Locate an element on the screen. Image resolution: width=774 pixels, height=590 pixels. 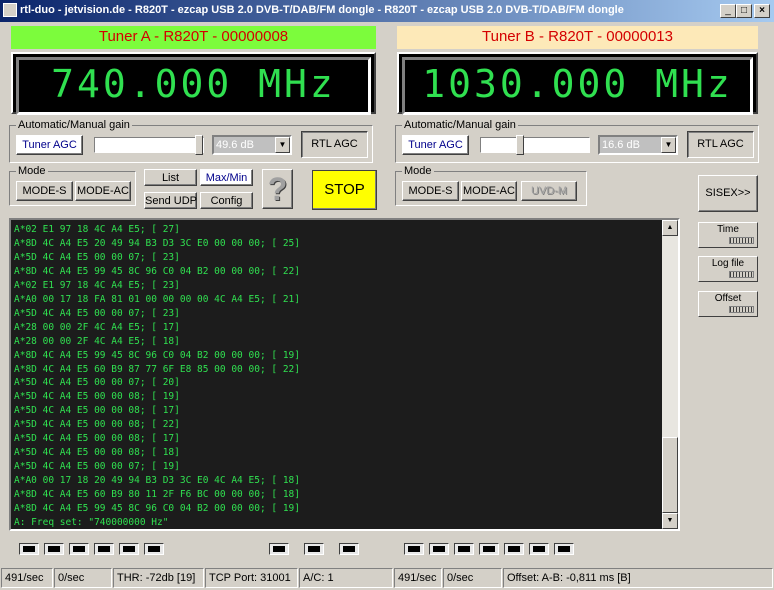
stop-button: STOP is located at coordinates (344, 190).